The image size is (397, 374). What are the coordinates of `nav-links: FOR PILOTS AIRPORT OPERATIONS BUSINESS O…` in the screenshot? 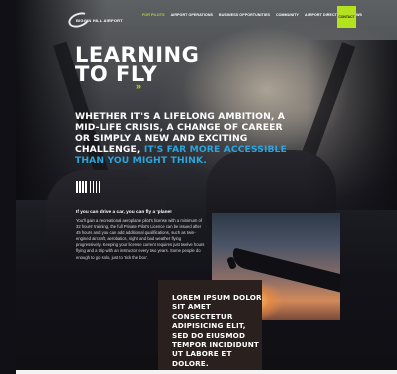 It's located at (252, 15).